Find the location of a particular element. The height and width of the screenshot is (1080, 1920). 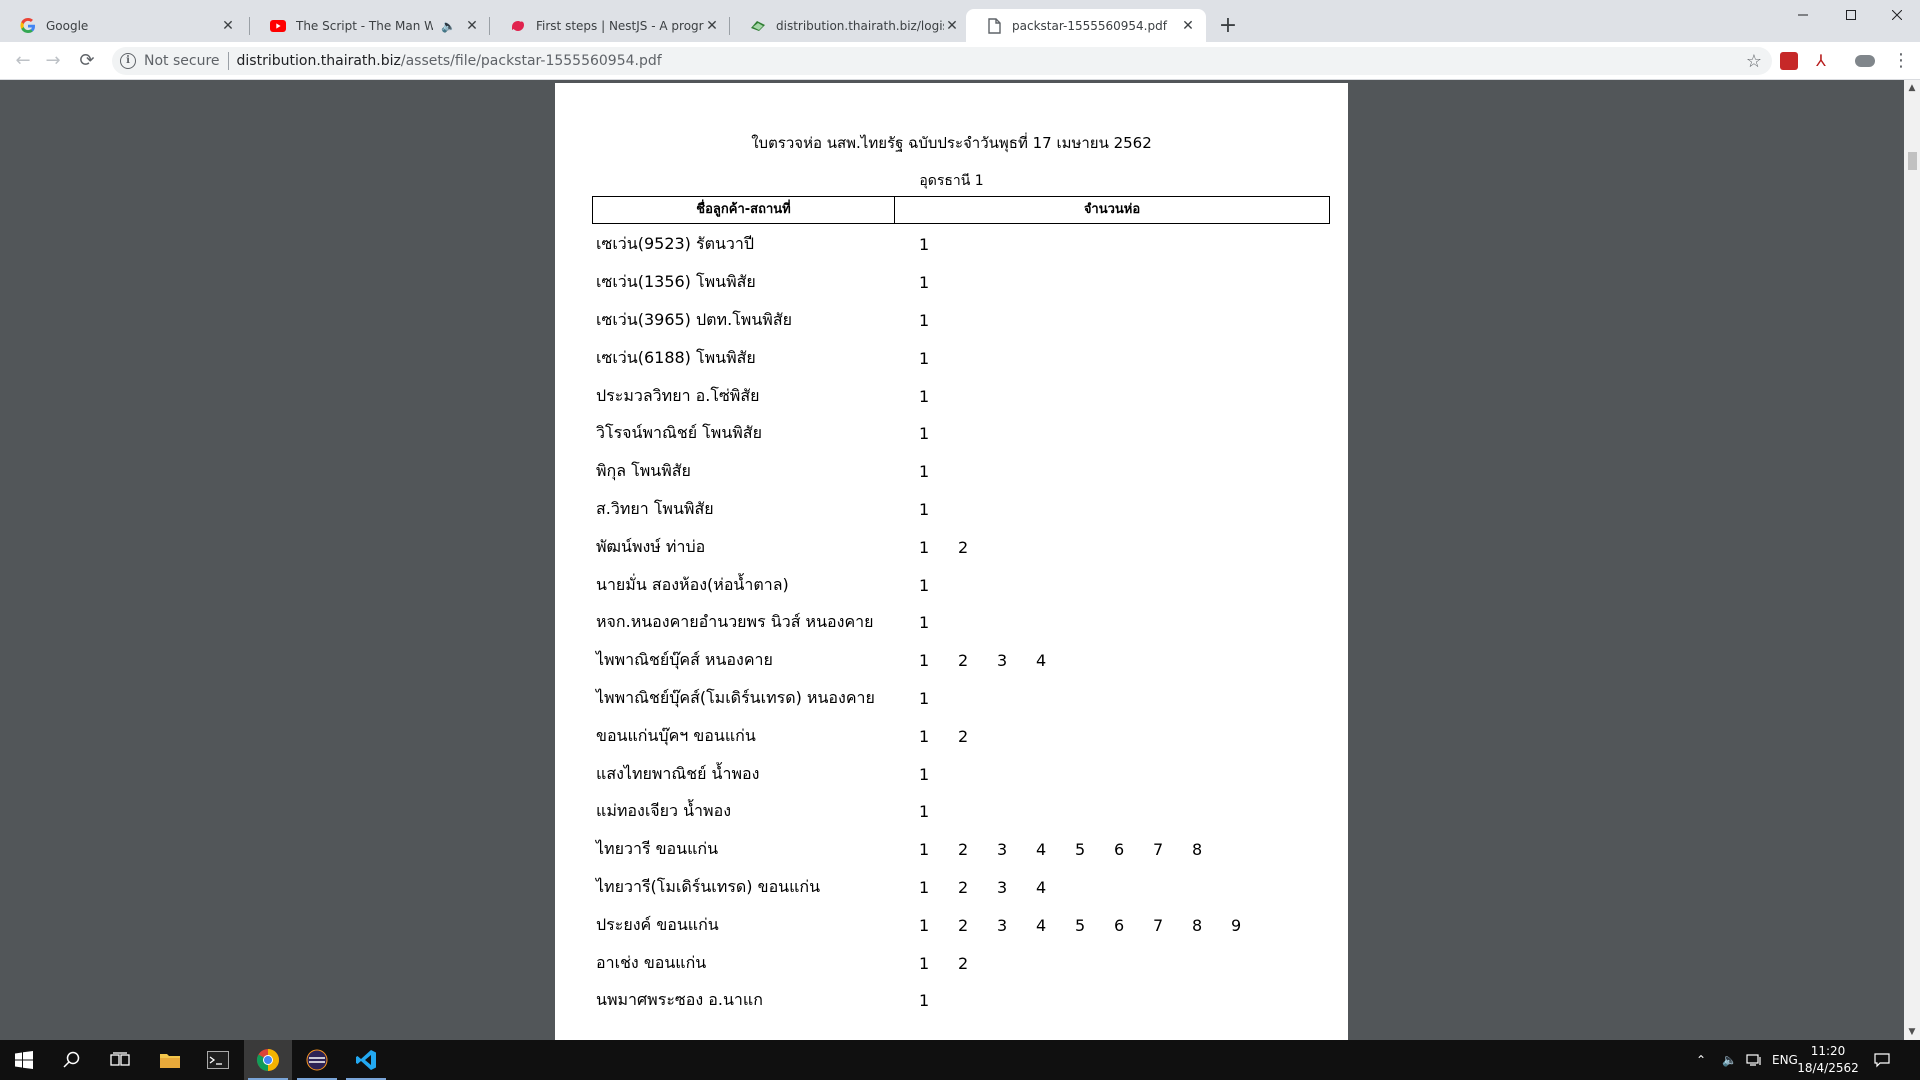

maximize-button is located at coordinates (1851, 16).